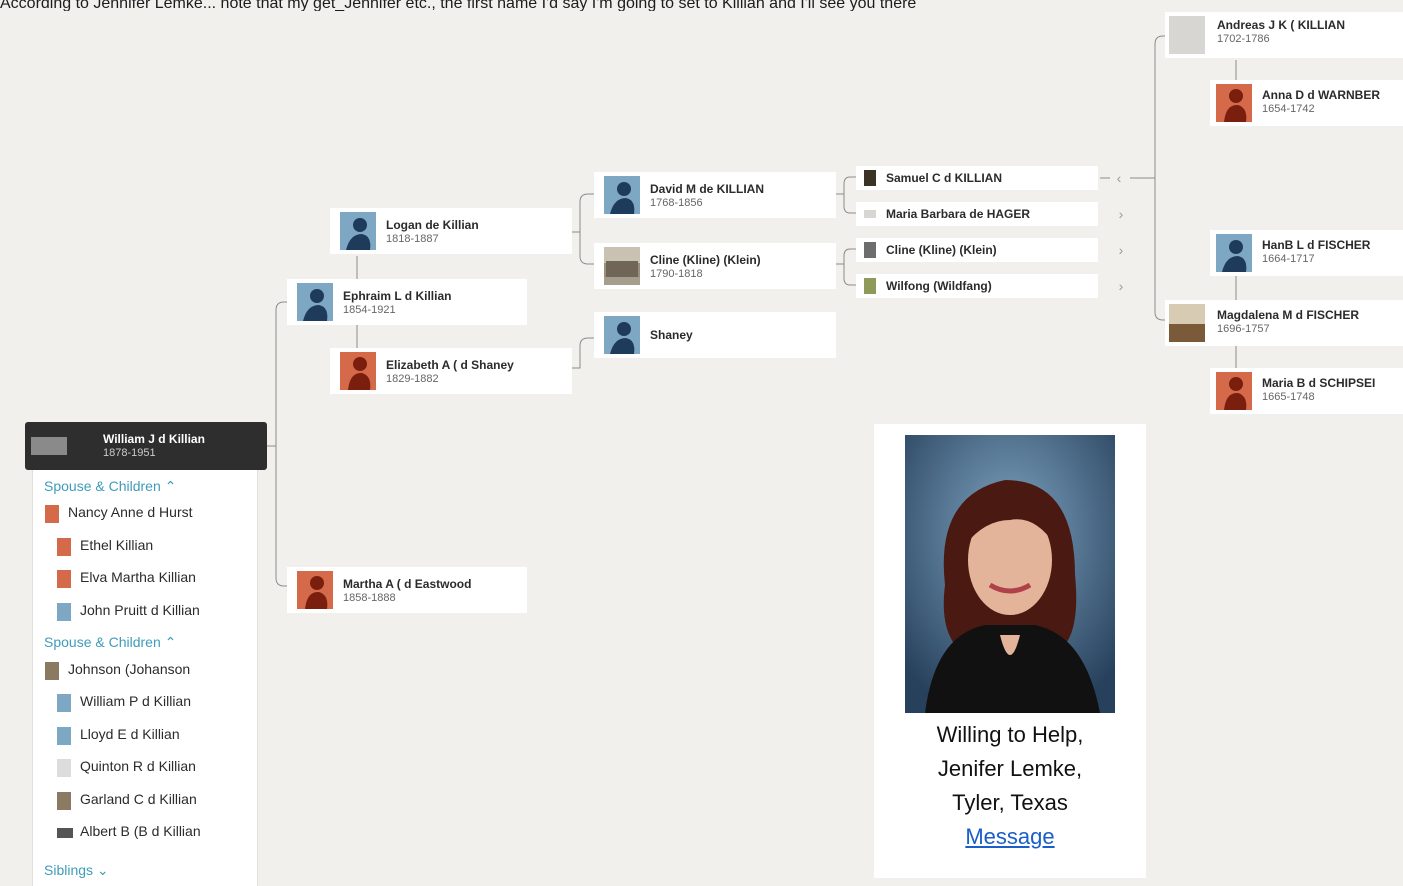  What do you see at coordinates (432, 225) in the screenshot?
I see `person-name: Logan de Killian` at bounding box center [432, 225].